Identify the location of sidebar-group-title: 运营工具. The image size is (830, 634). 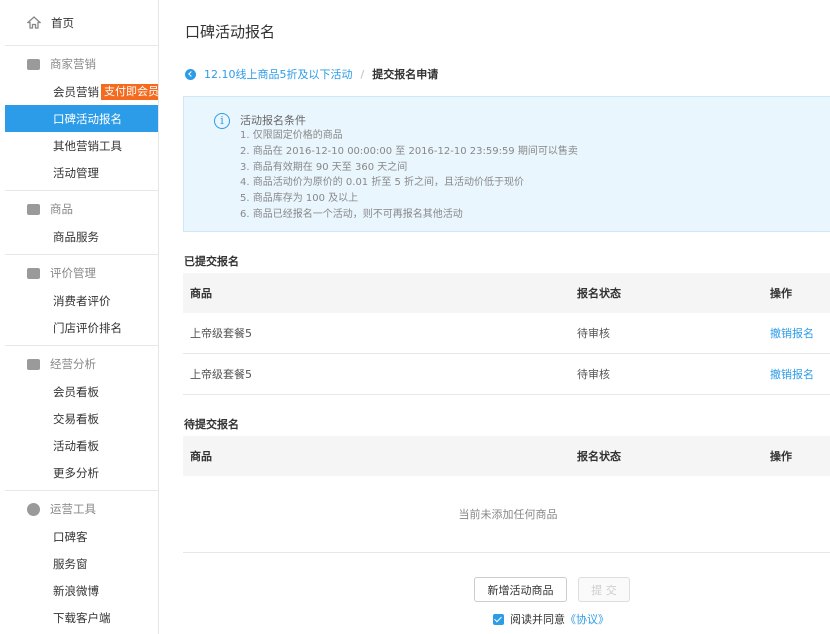
(73, 509).